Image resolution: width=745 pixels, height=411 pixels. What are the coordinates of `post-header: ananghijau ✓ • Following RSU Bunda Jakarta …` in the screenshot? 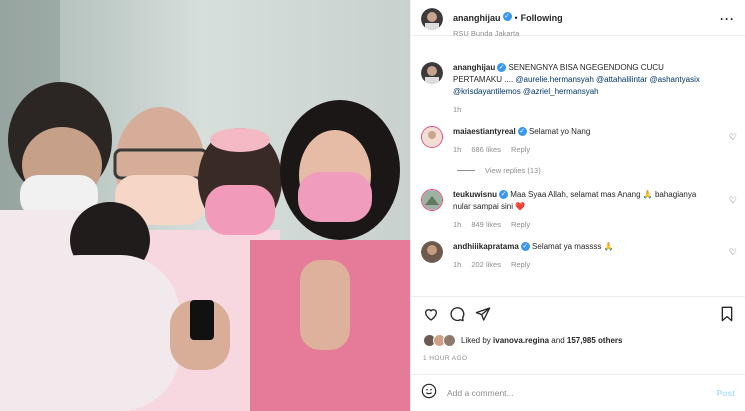 It's located at (578, 19).